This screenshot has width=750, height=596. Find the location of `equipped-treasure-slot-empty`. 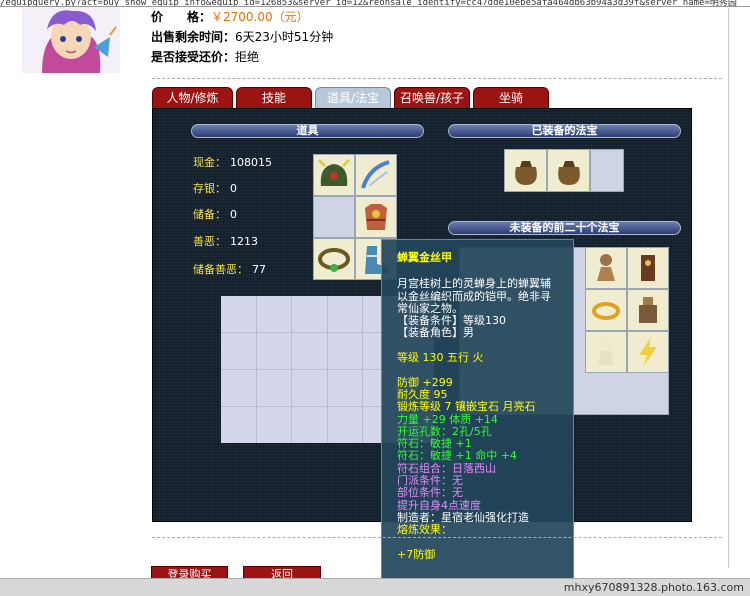

equipped-treasure-slot-empty is located at coordinates (607, 170).